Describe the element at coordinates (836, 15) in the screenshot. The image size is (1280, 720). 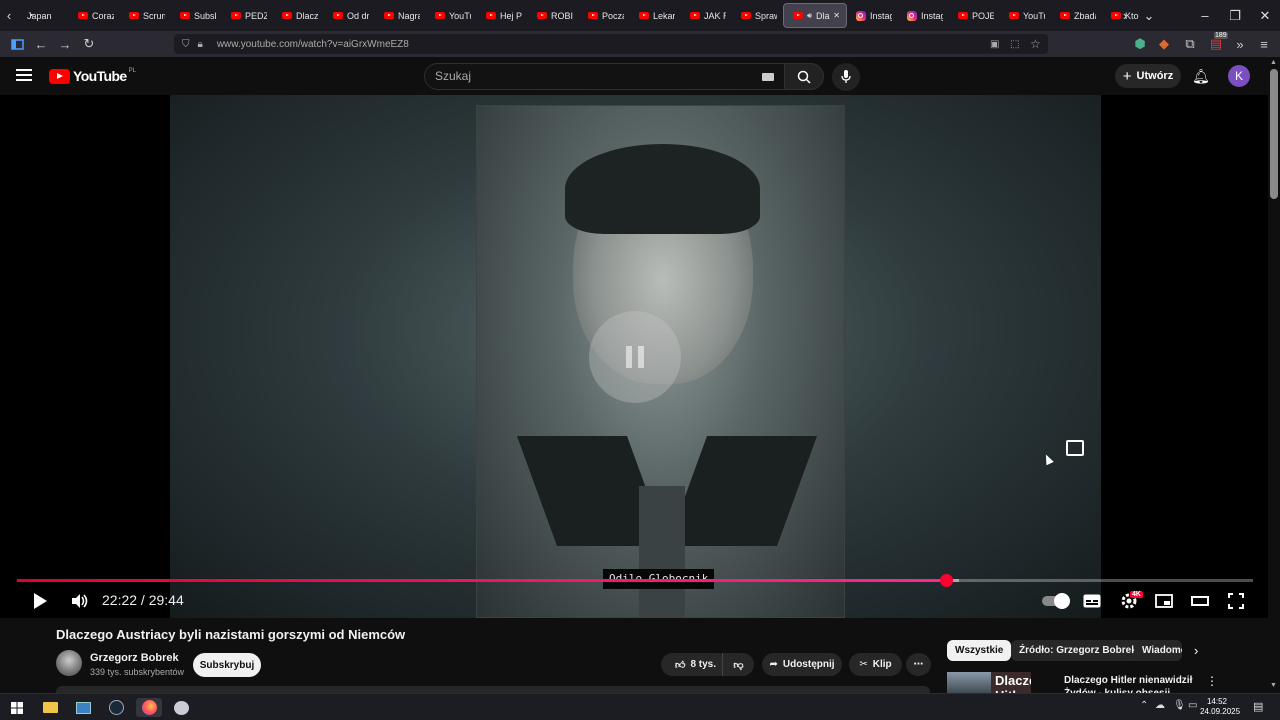
I see `tab-close-icon: ✕` at that location.